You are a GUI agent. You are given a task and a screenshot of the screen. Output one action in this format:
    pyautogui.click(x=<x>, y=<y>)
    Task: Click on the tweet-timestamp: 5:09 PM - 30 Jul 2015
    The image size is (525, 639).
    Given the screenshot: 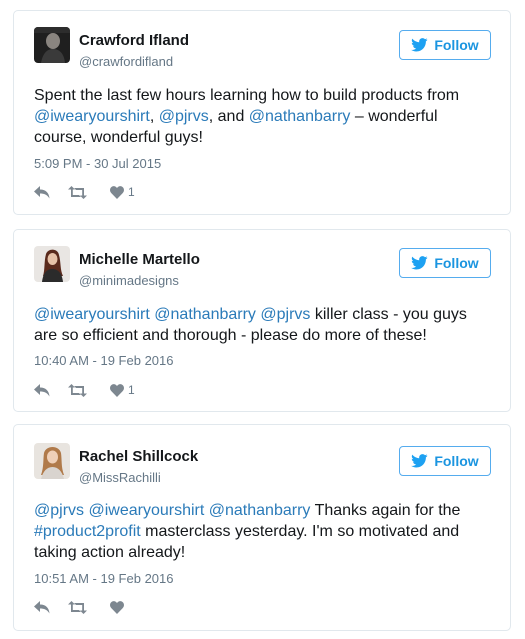 What is the action you would take?
    pyautogui.click(x=97, y=163)
    